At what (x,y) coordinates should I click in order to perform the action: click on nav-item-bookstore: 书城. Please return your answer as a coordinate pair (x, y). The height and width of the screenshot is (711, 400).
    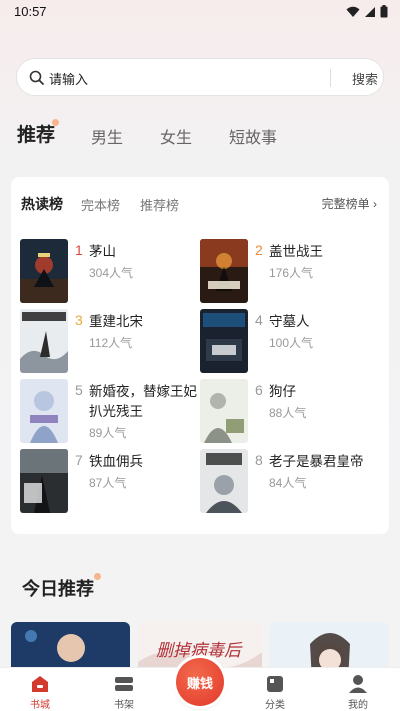
    Looking at the image, I should click on (40, 689).